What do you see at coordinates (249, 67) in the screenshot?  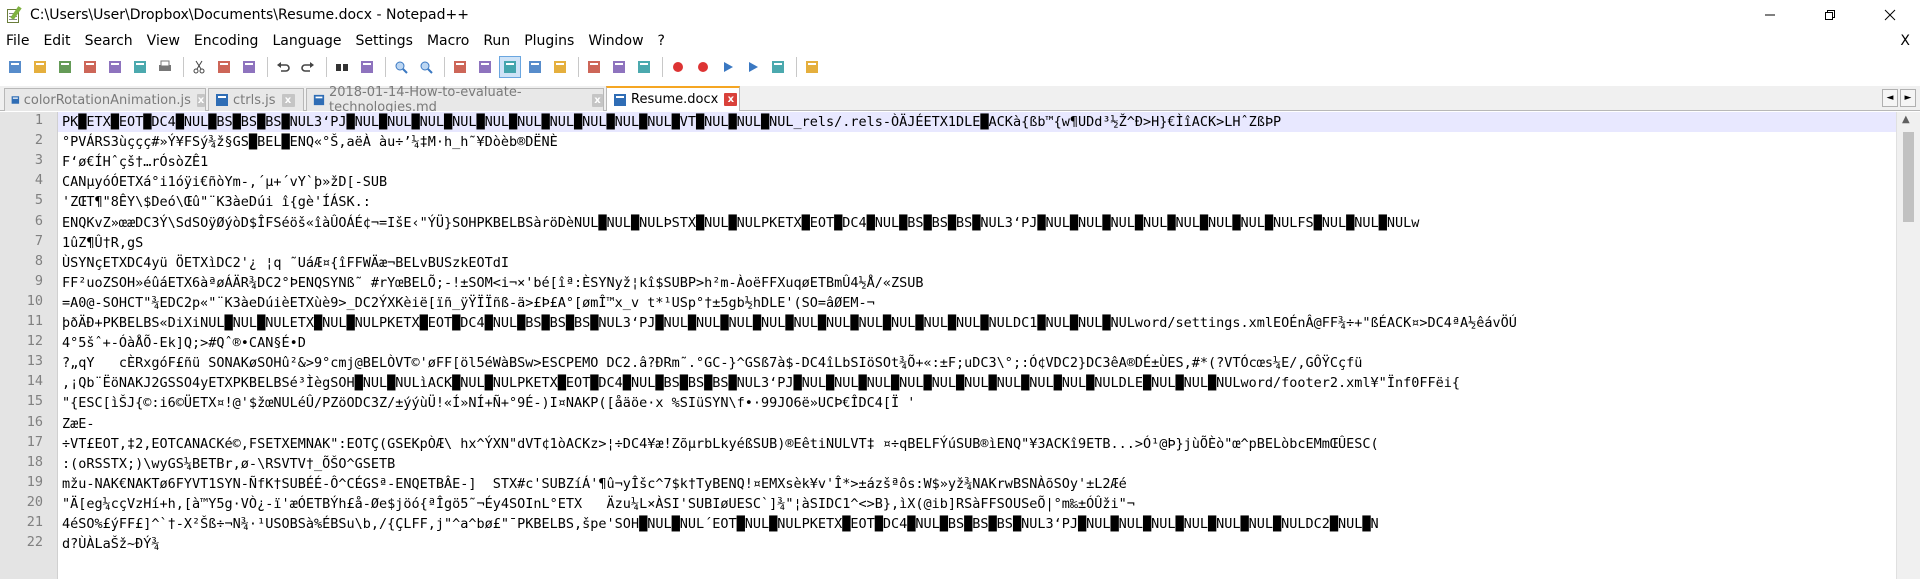 I see `paste-button` at bounding box center [249, 67].